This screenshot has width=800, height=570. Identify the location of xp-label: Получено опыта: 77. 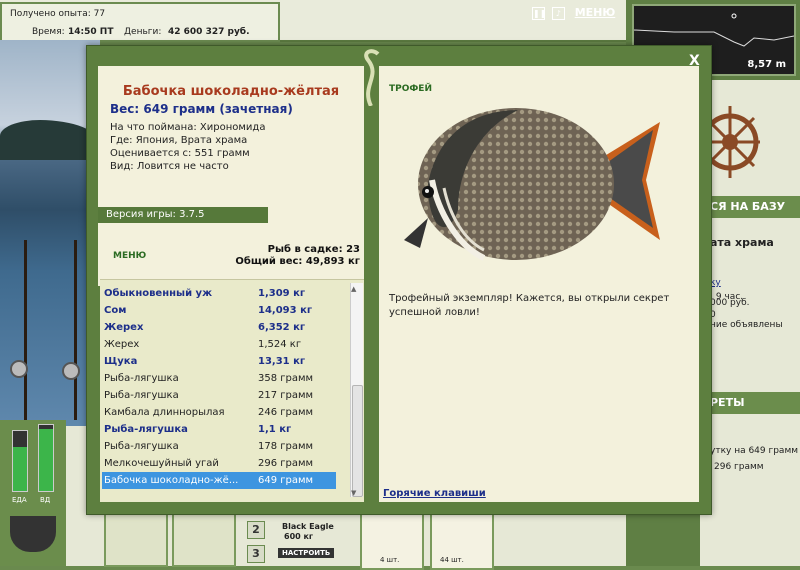
(58, 14).